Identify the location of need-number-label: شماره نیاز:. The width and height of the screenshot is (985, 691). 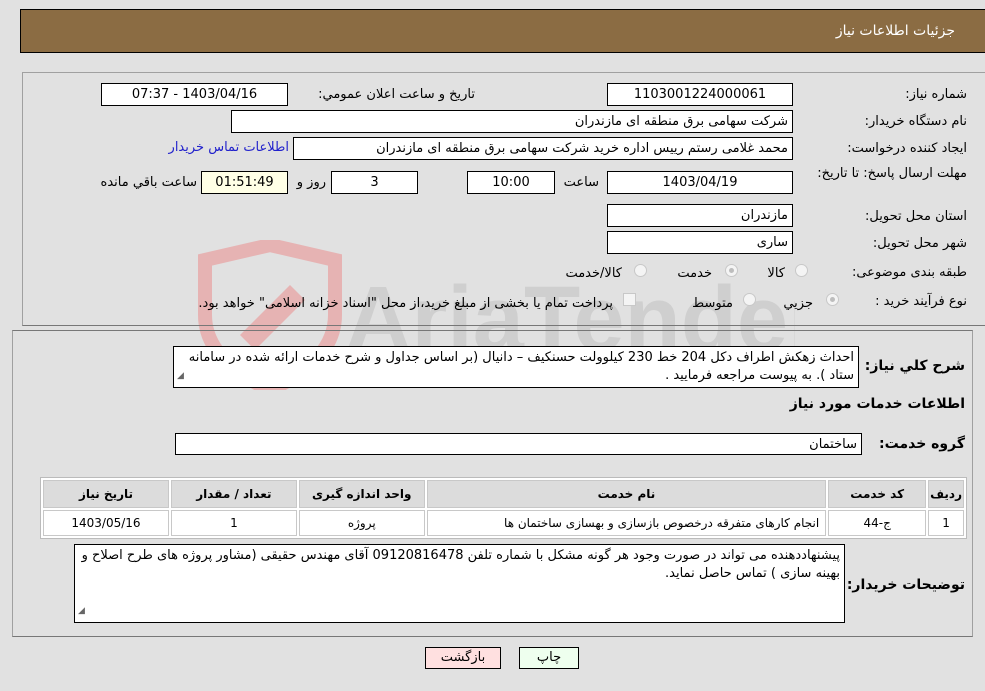
(936, 94).